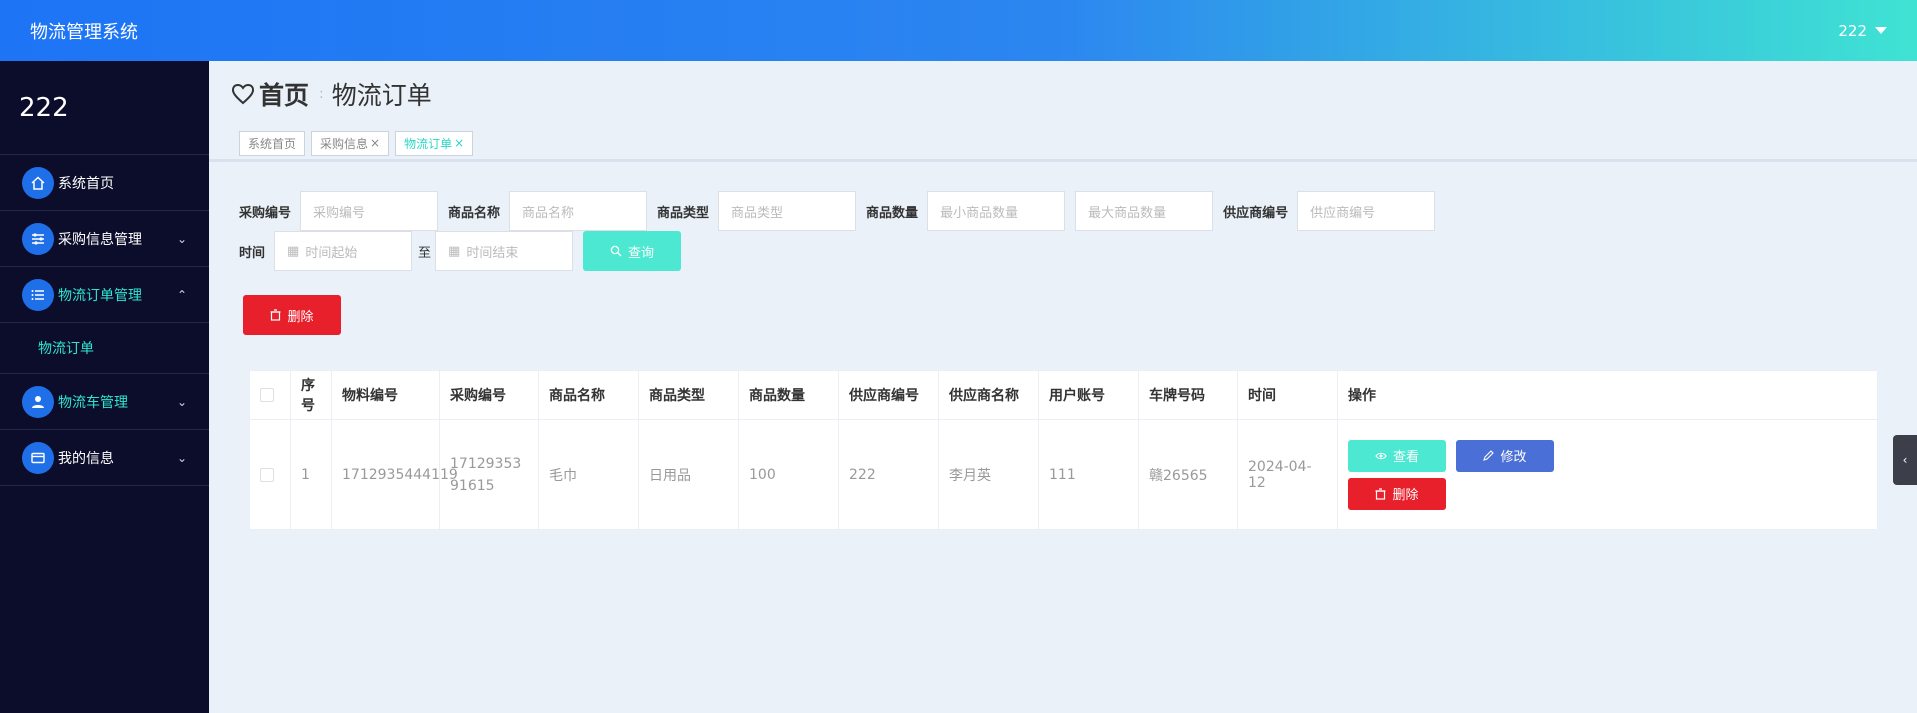  I want to click on product-name-input: 商品名称, so click(578, 211).